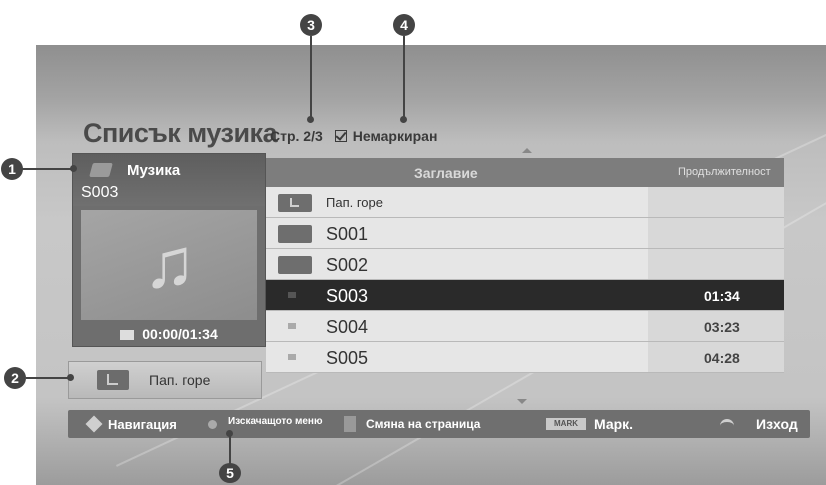 Image resolution: width=826 pixels, height=485 pixels. Describe the element at coordinates (180, 133) in the screenshot. I see `page-title: Списък музика` at that location.